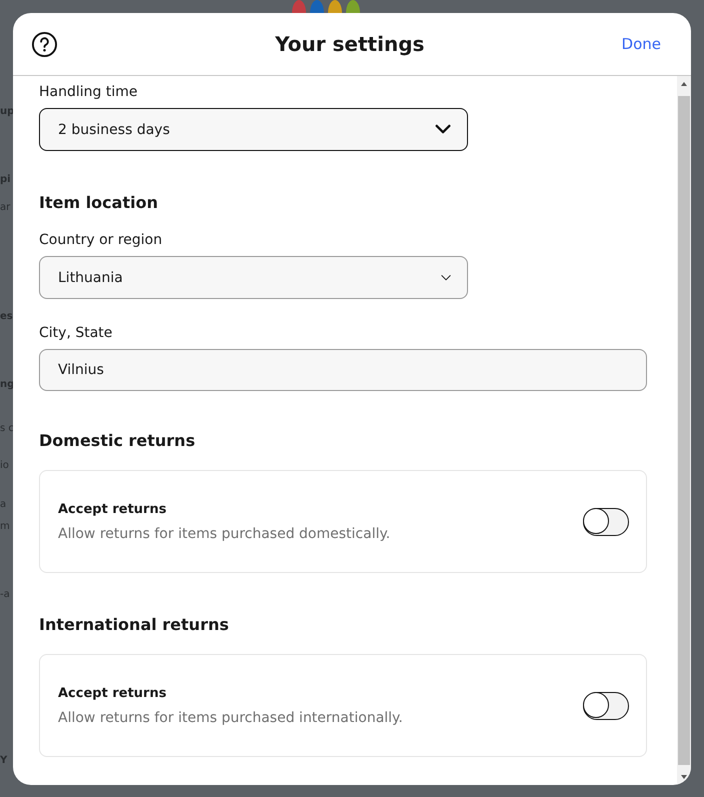 Image resolution: width=704 pixels, height=797 pixels. I want to click on field-label: Handling time, so click(88, 92).